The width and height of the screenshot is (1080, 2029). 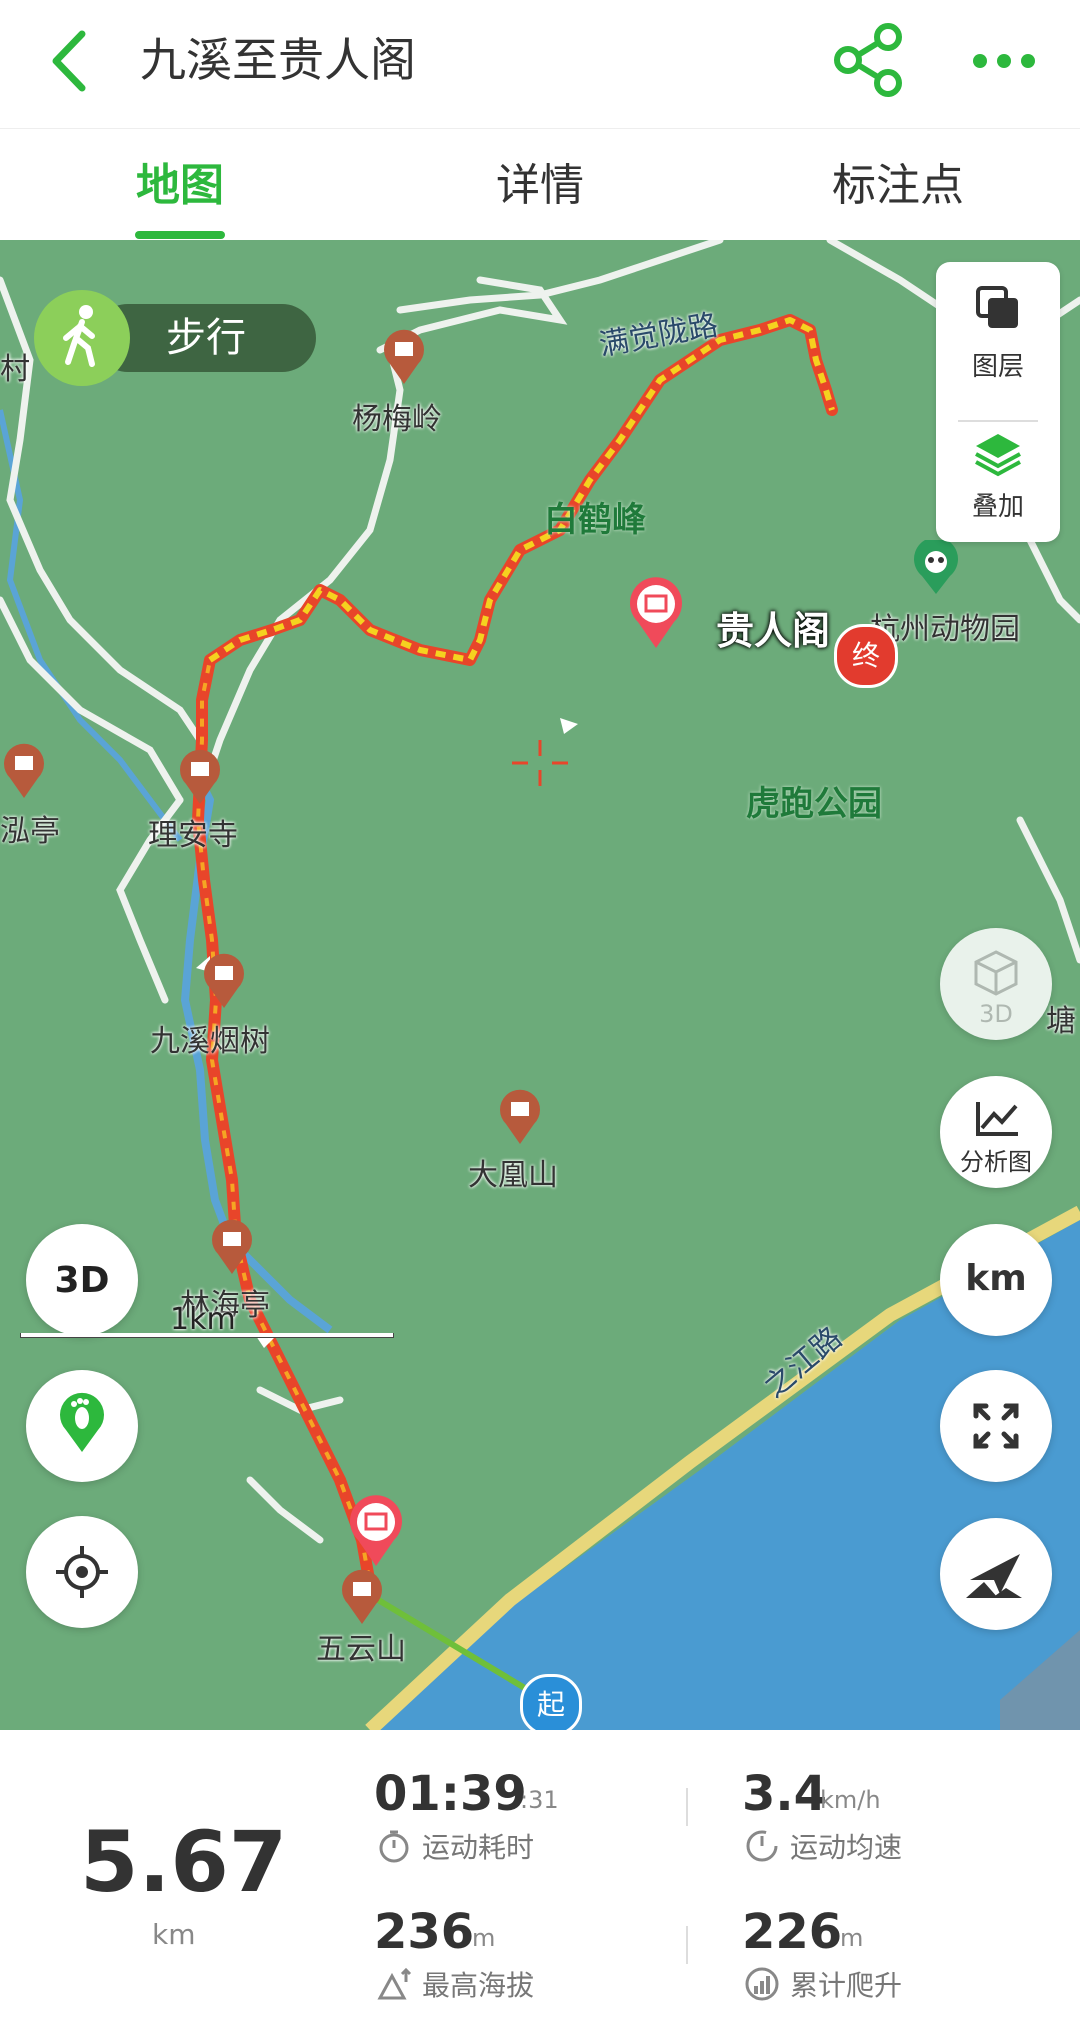 I want to click on speedometer-icon, so click(x=762, y=1846).